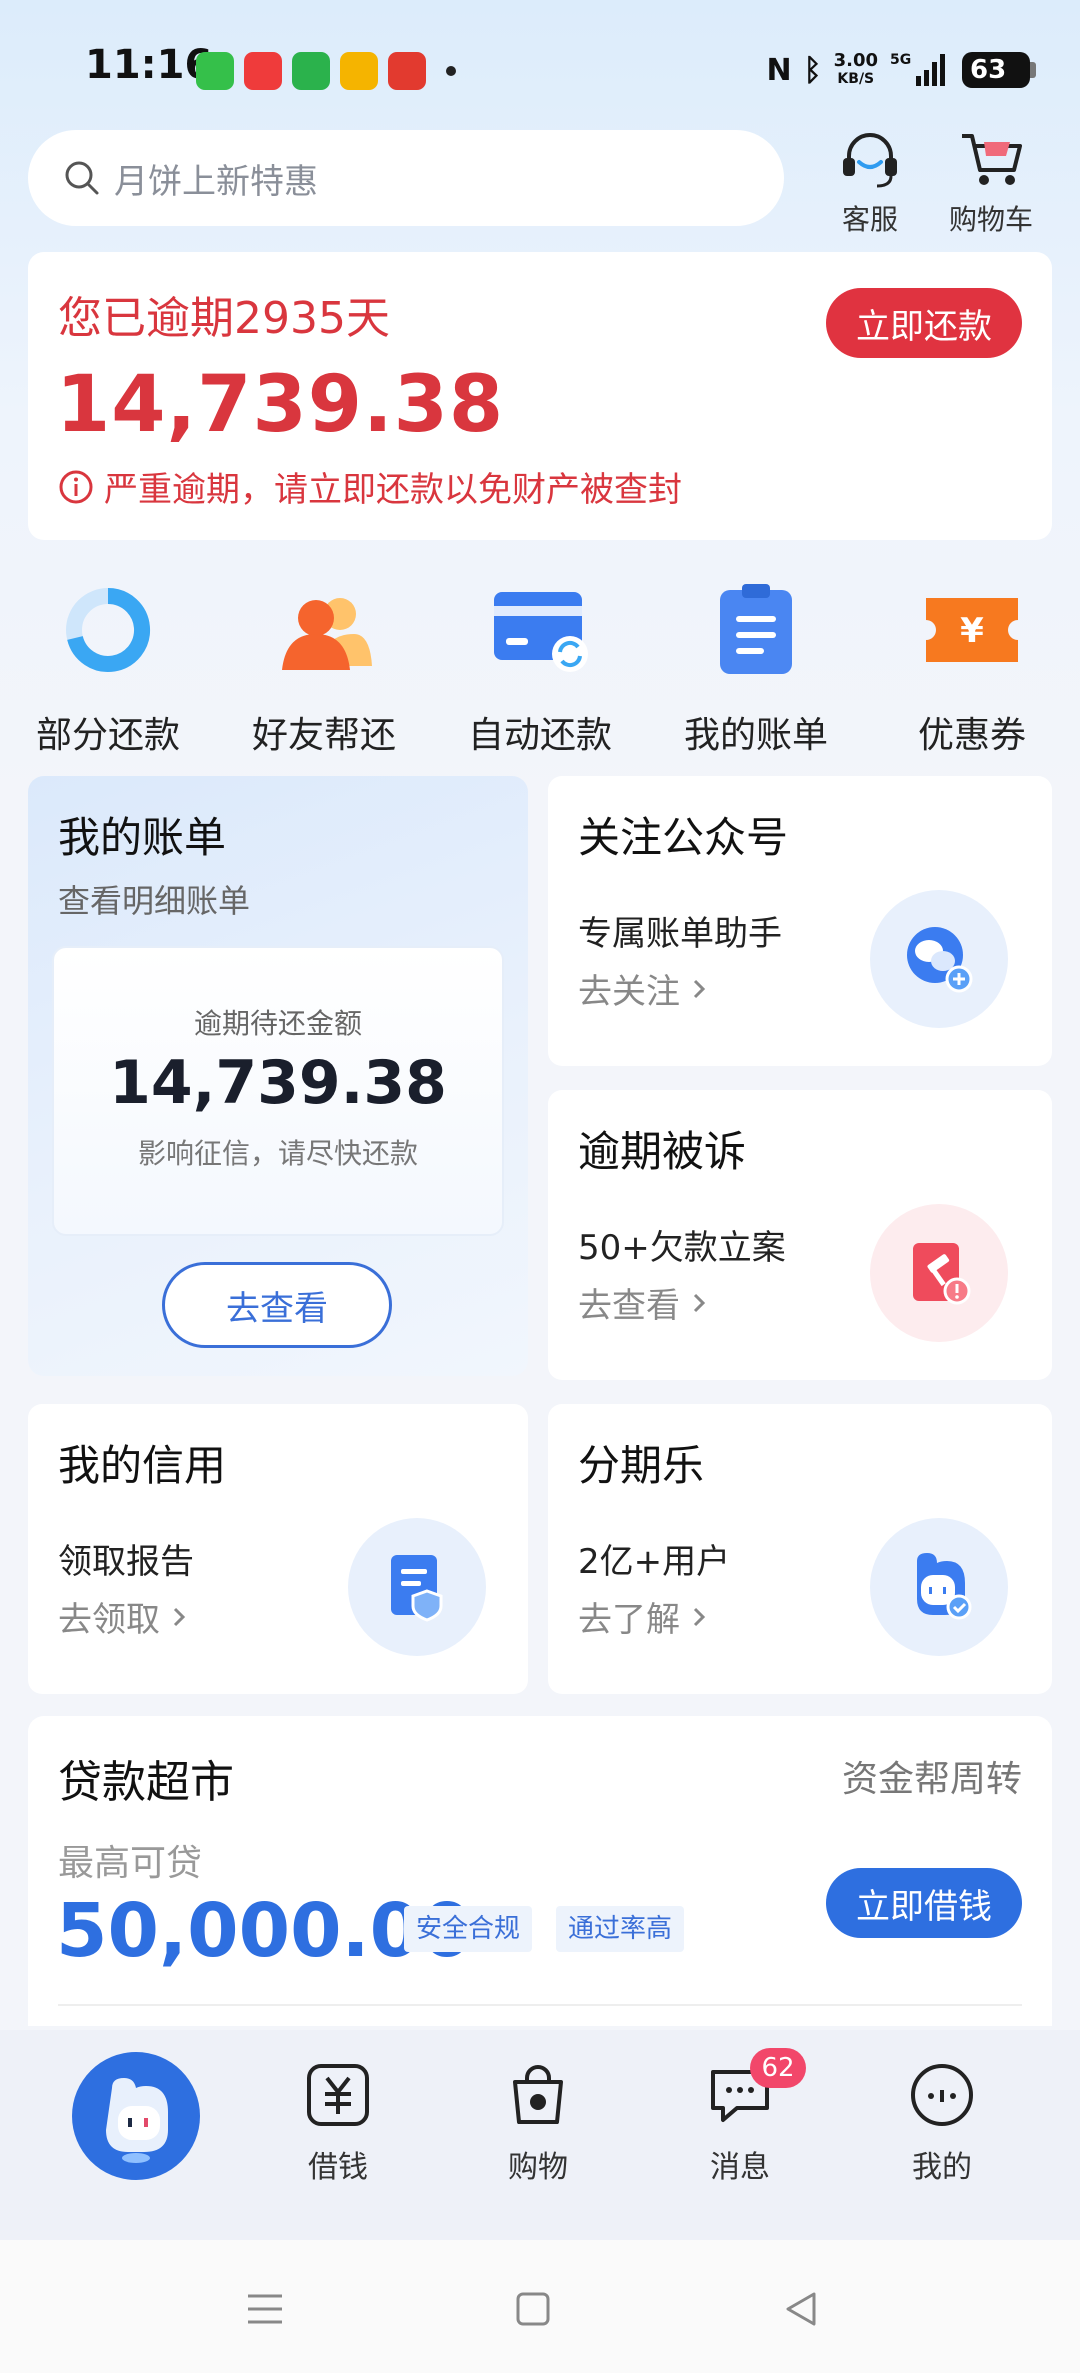 Image resolution: width=1080 pixels, height=2373 pixels. I want to click on partial-repay-label: 部分还款, so click(107, 735).